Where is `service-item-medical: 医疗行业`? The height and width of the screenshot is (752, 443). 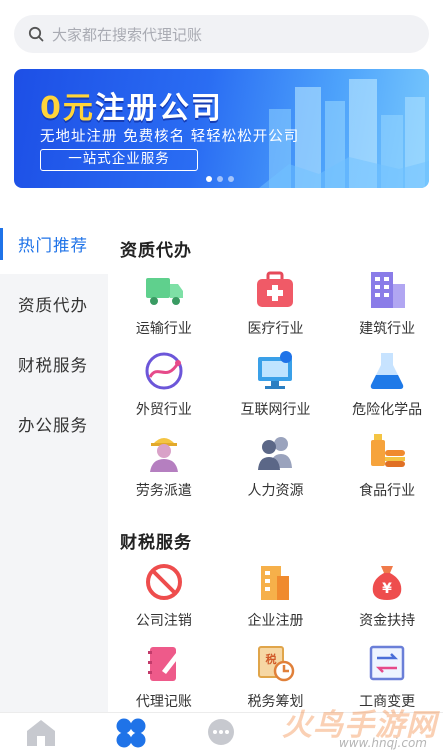 service-item-medical: 医疗行业 is located at coordinates (276, 308).